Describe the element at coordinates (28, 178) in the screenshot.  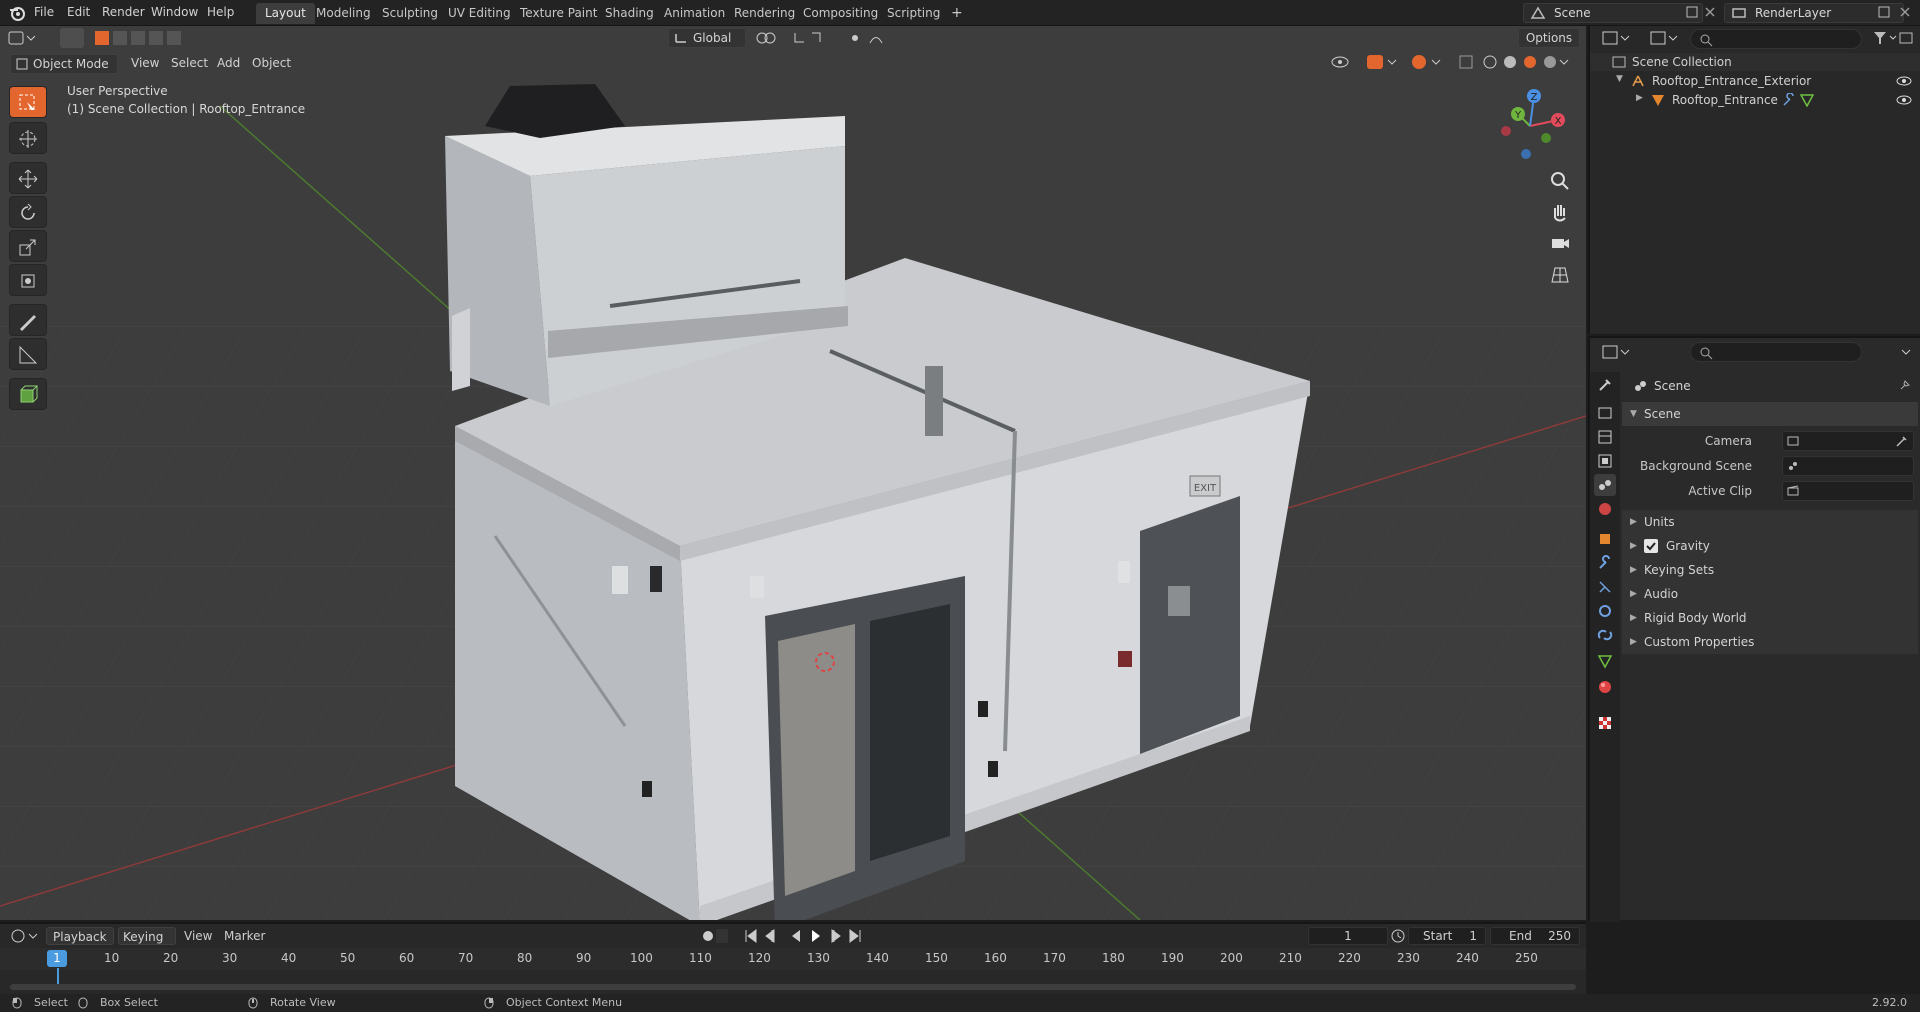
I see `move-tool` at that location.